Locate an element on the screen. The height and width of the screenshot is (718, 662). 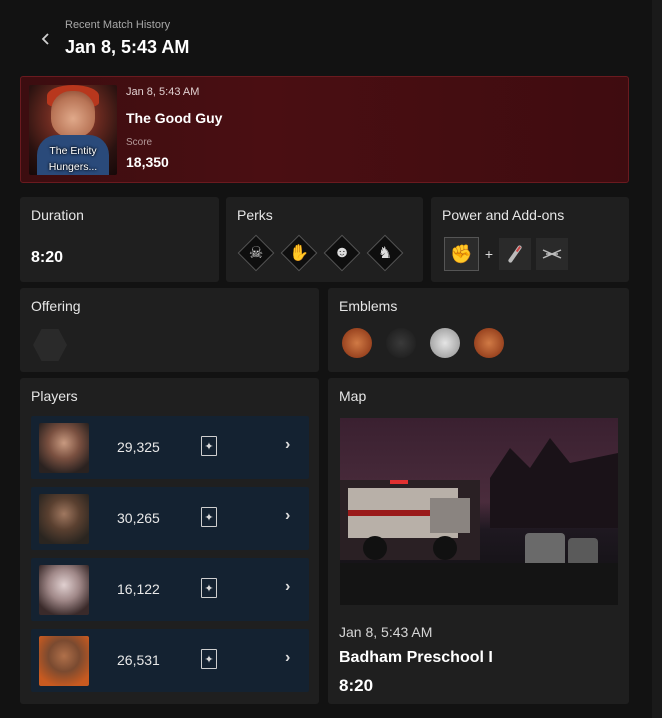
map-date: Jan 8, 5:43 AM is located at coordinates (386, 632).